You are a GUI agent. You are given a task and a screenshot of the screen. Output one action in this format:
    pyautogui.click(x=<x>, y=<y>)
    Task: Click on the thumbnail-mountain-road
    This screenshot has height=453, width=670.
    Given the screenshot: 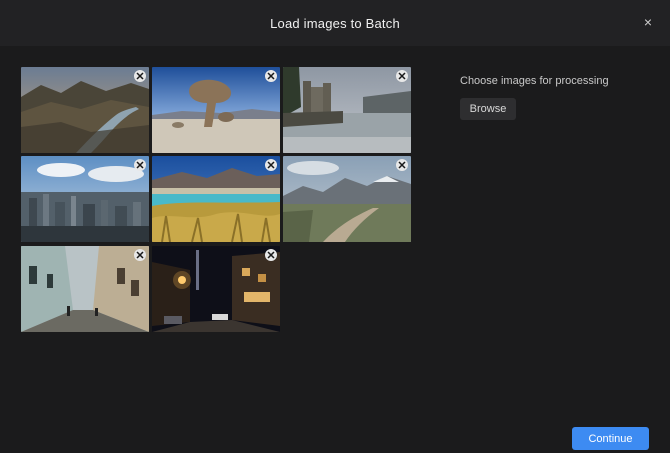 What is the action you would take?
    pyautogui.click(x=347, y=199)
    